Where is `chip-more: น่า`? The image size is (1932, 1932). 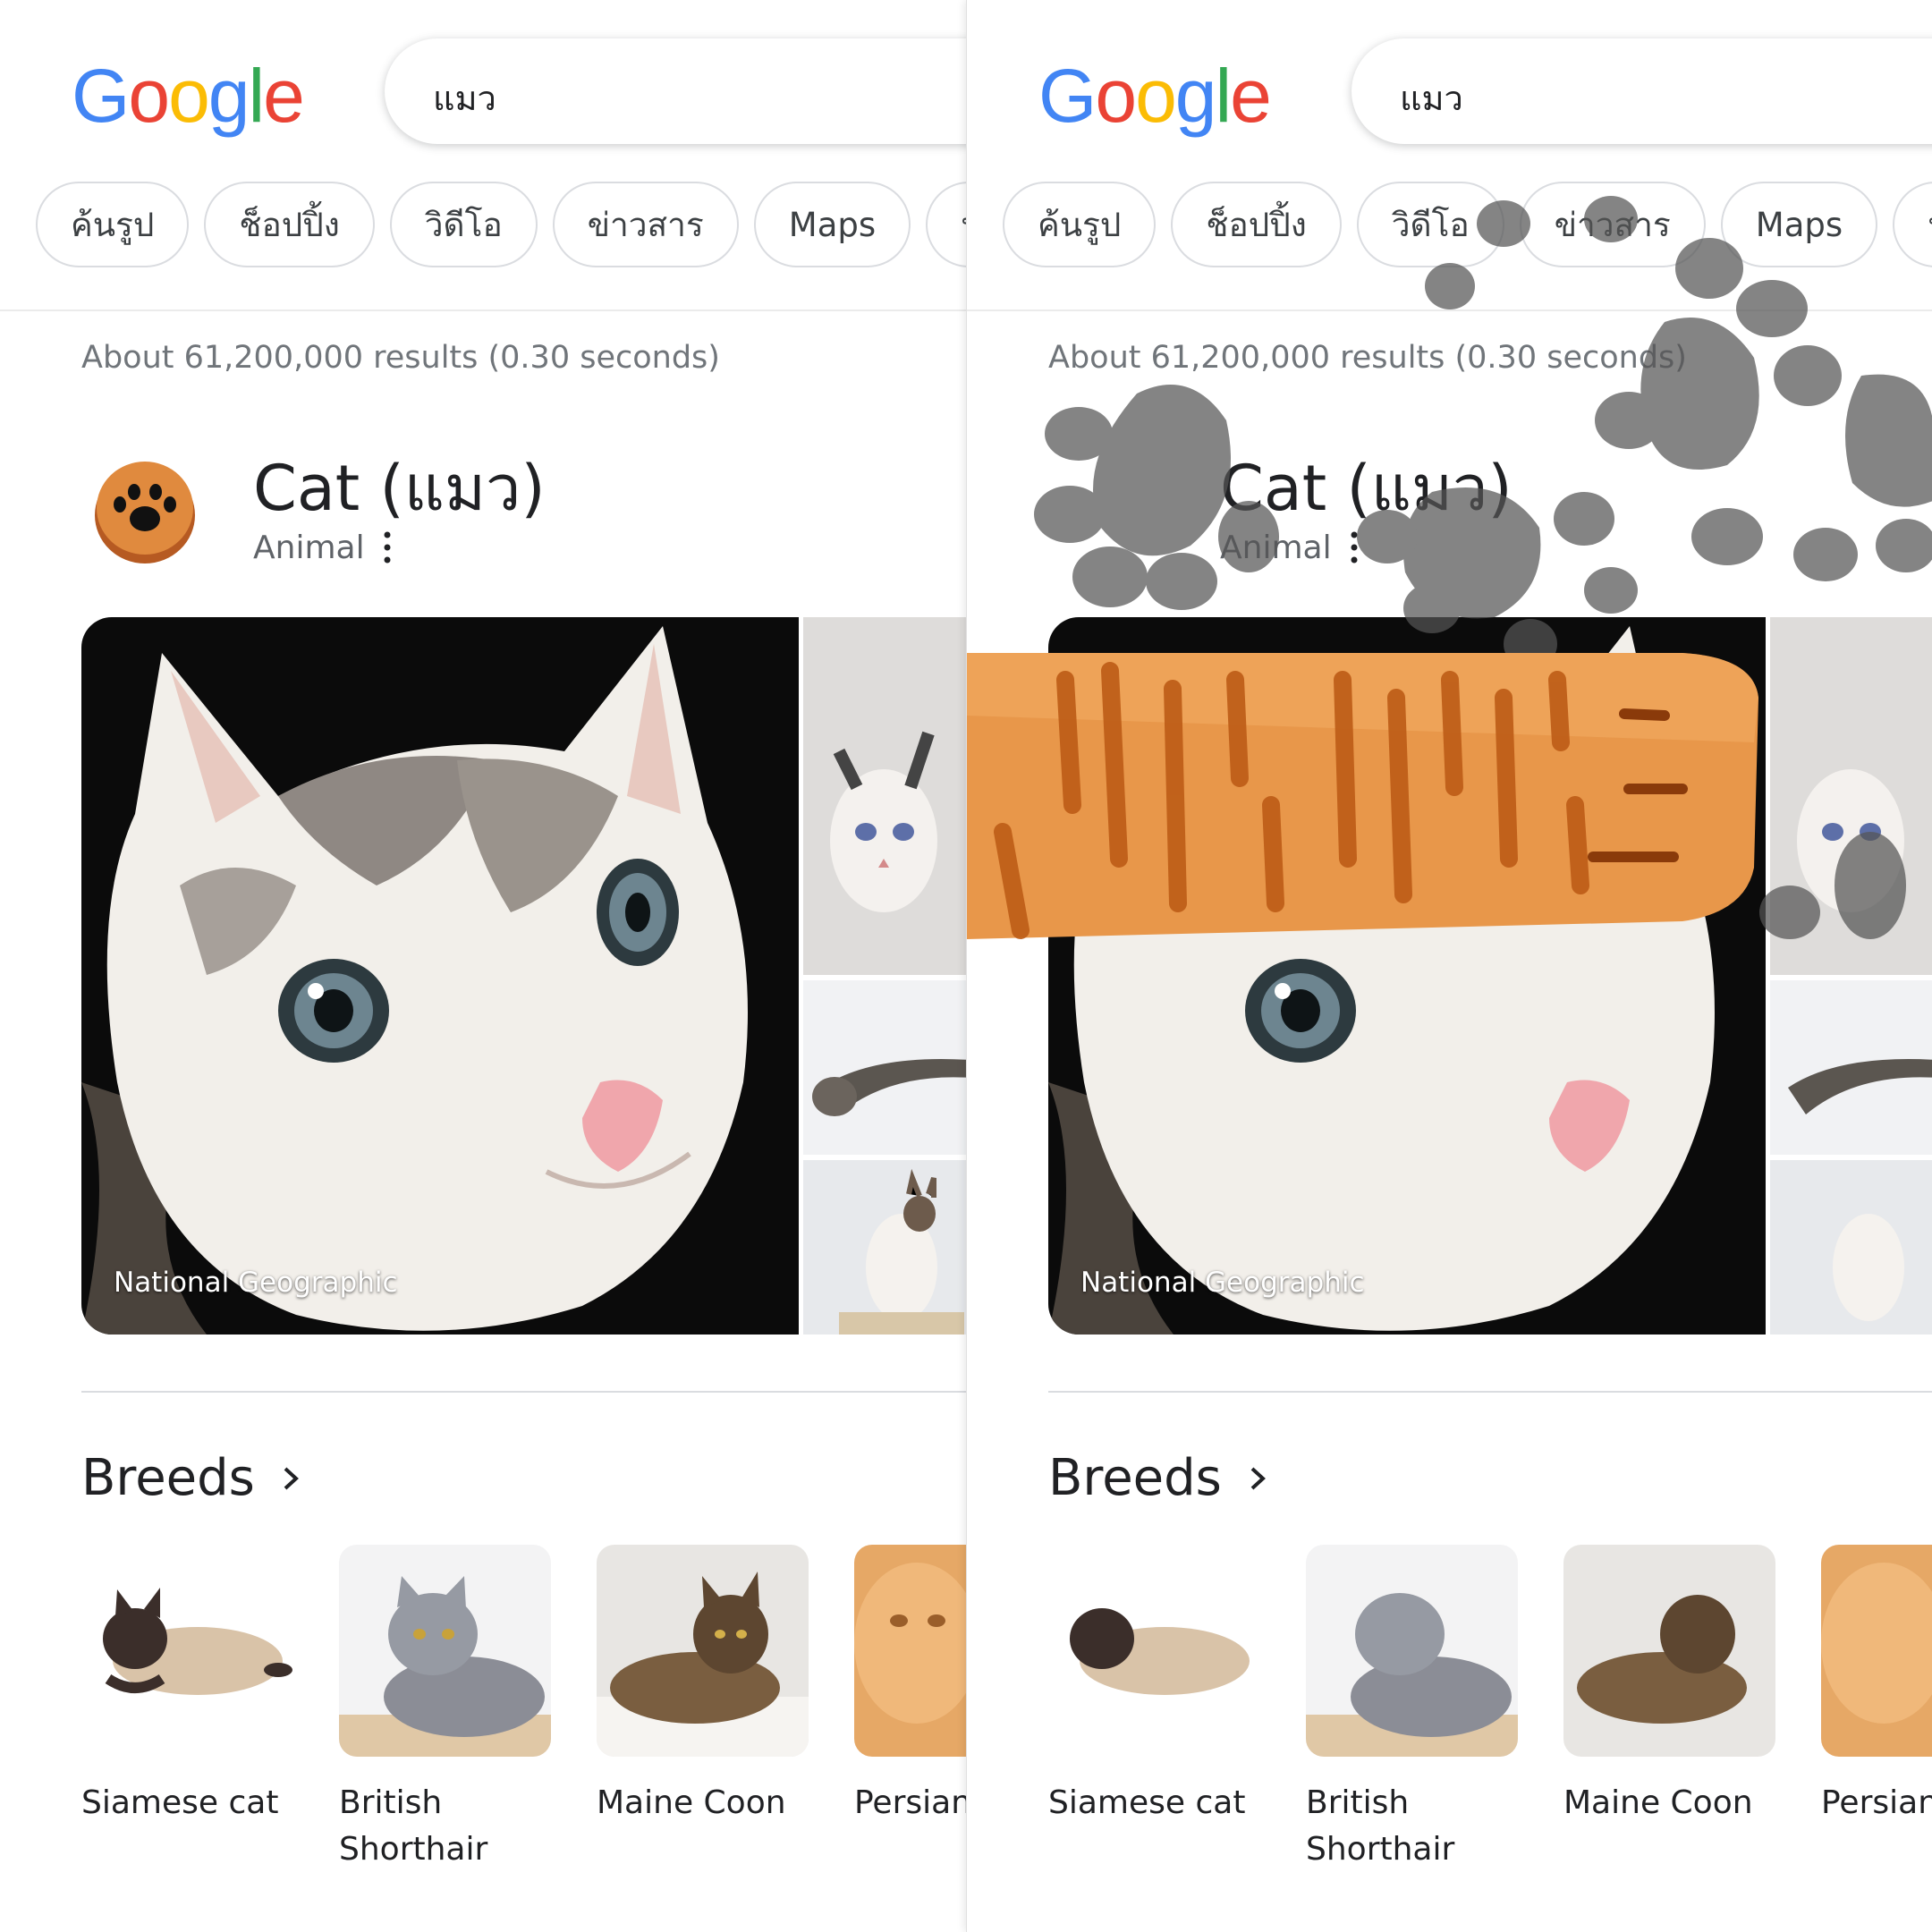 chip-more: น่า is located at coordinates (1912, 224).